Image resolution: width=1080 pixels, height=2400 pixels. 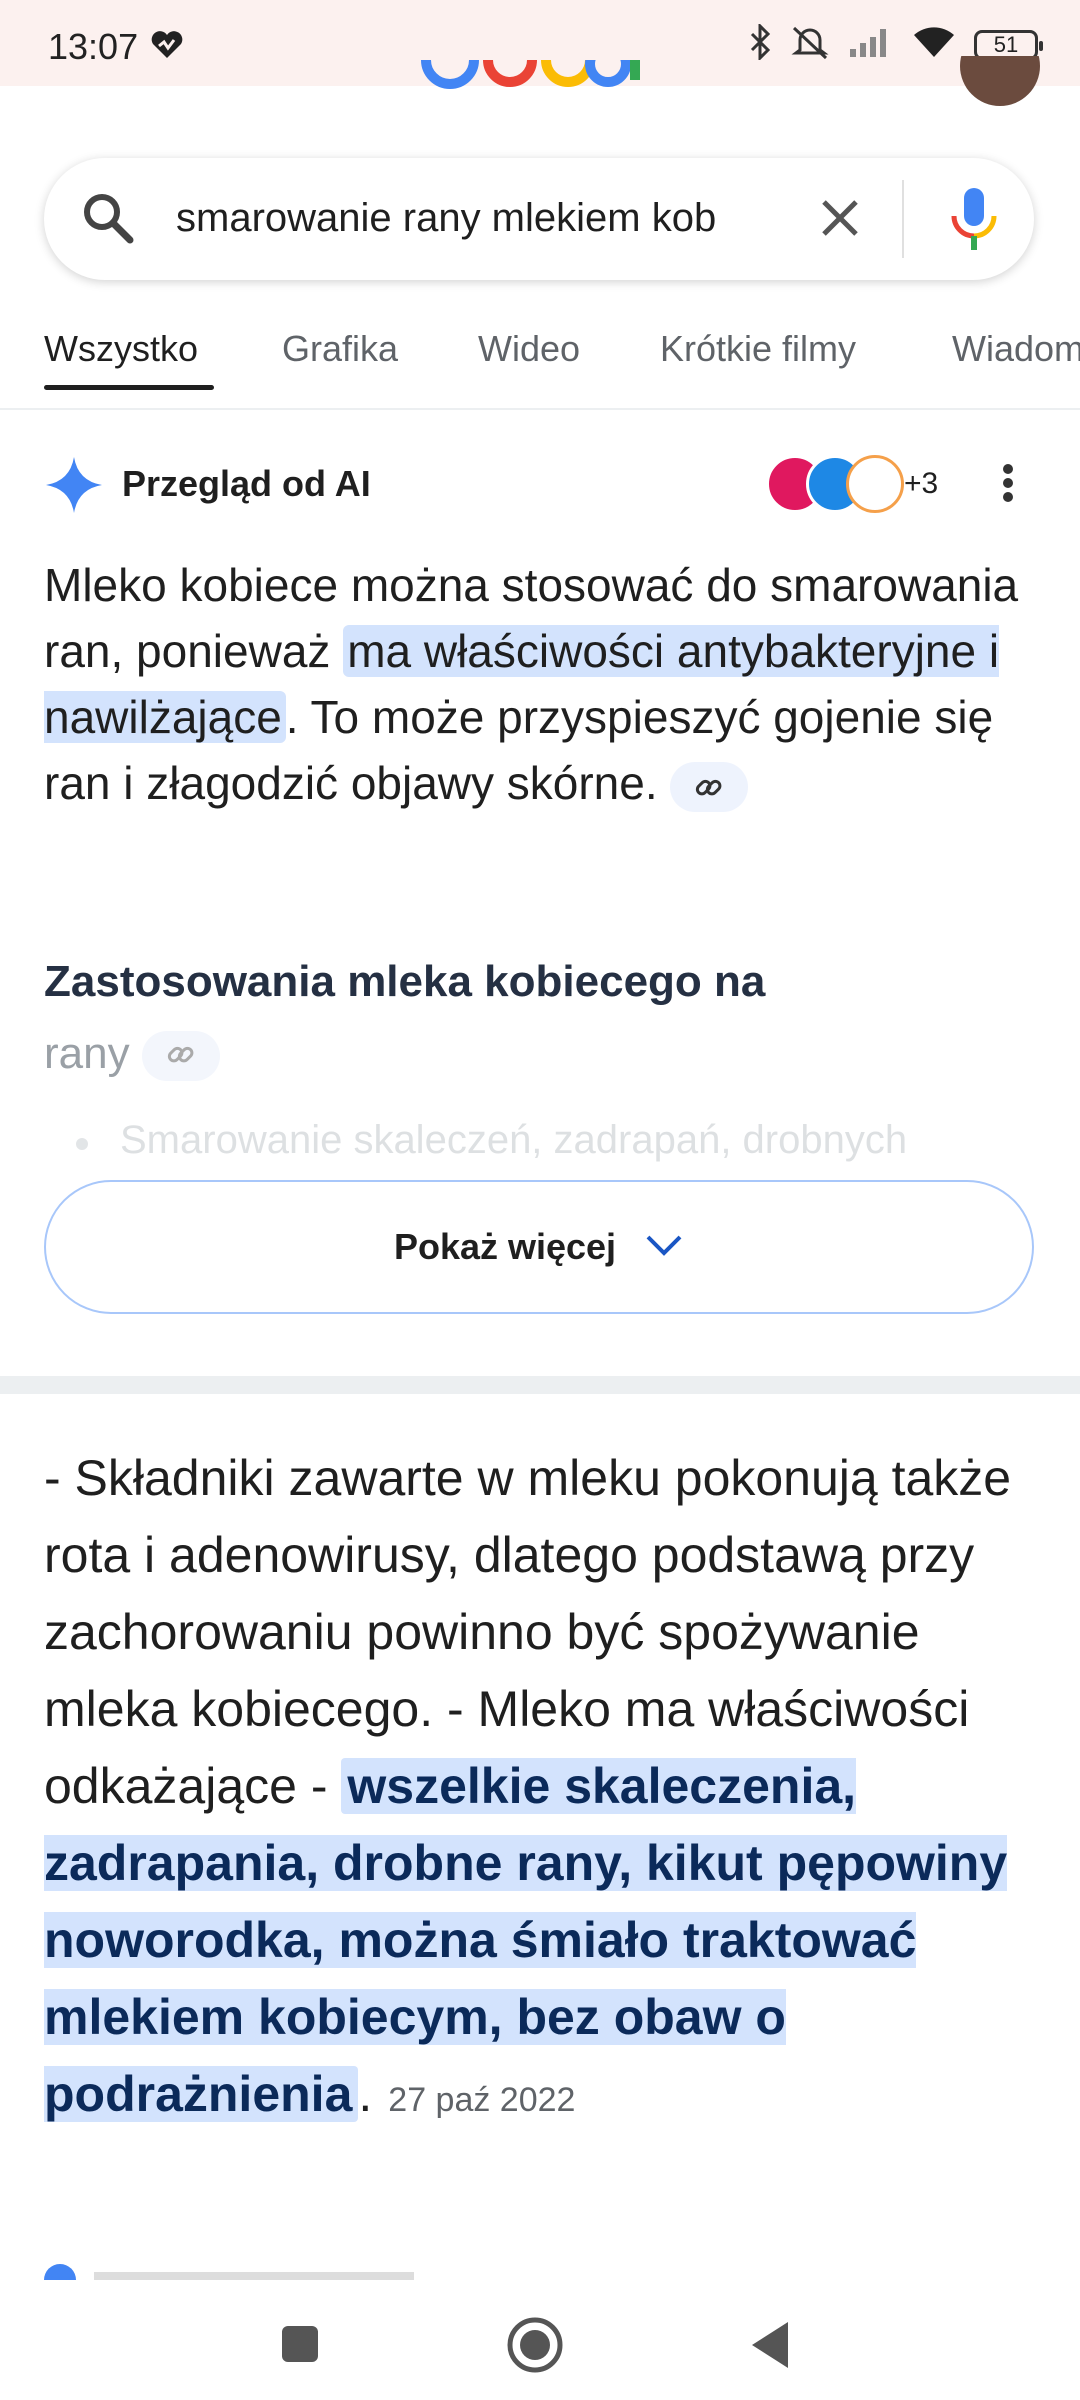 What do you see at coordinates (664, 1247) in the screenshot?
I see `chevron-down-icon` at bounding box center [664, 1247].